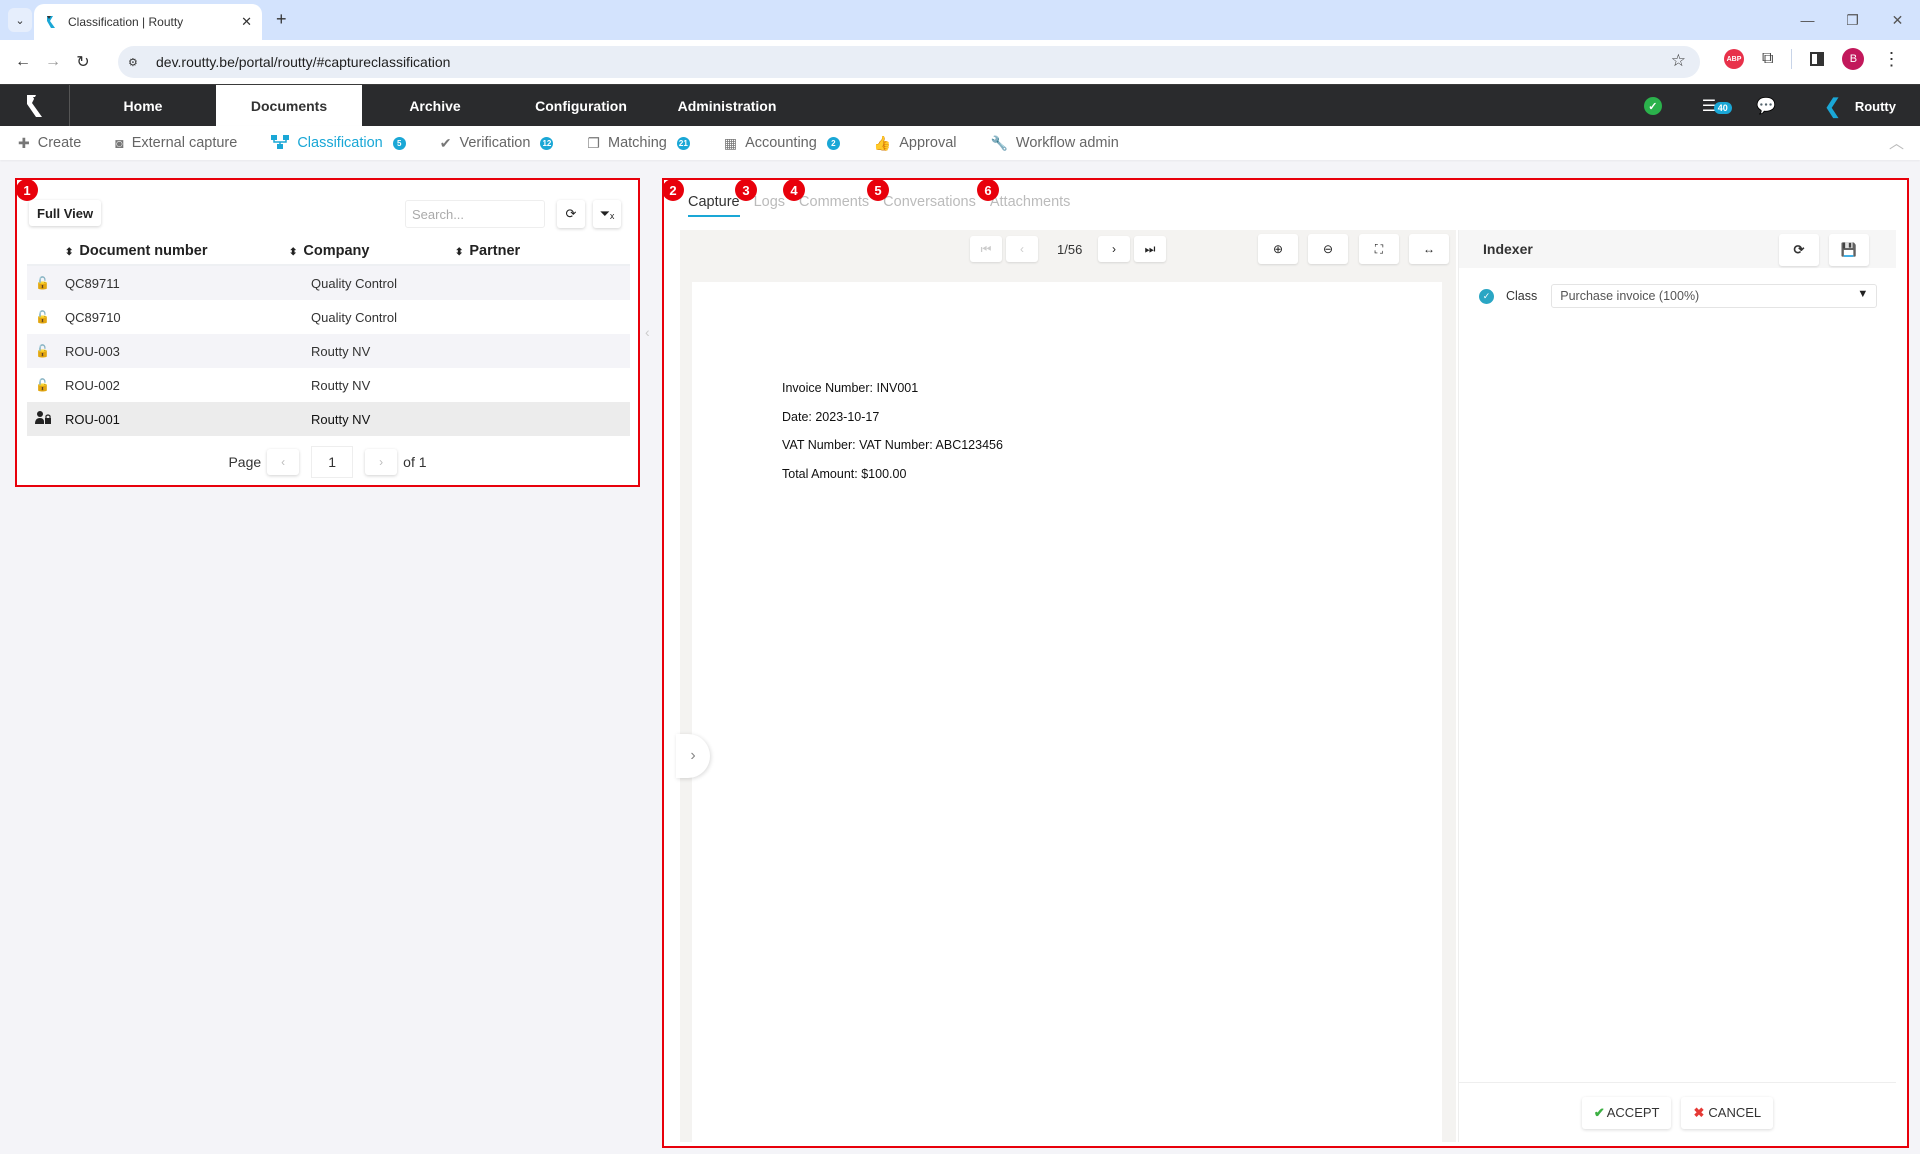 The height and width of the screenshot is (1154, 1920). Describe the element at coordinates (1734, 59) in the screenshot. I see `adblock-extension-icon: ABP` at that location.